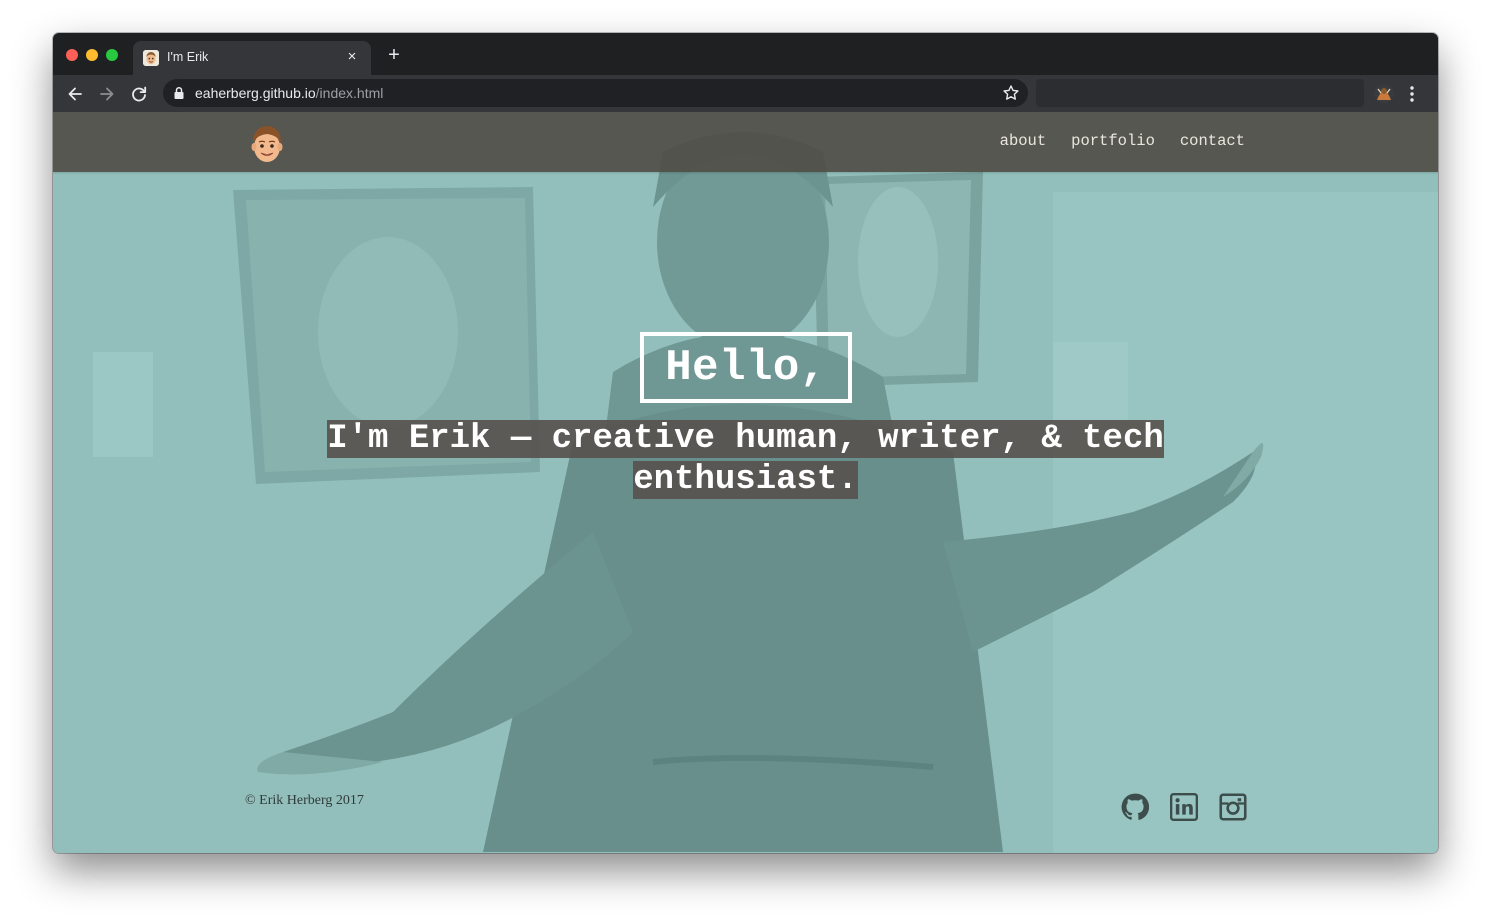 The image size is (1491, 923). What do you see at coordinates (107, 94) in the screenshot?
I see `forward-arrow-icon` at bounding box center [107, 94].